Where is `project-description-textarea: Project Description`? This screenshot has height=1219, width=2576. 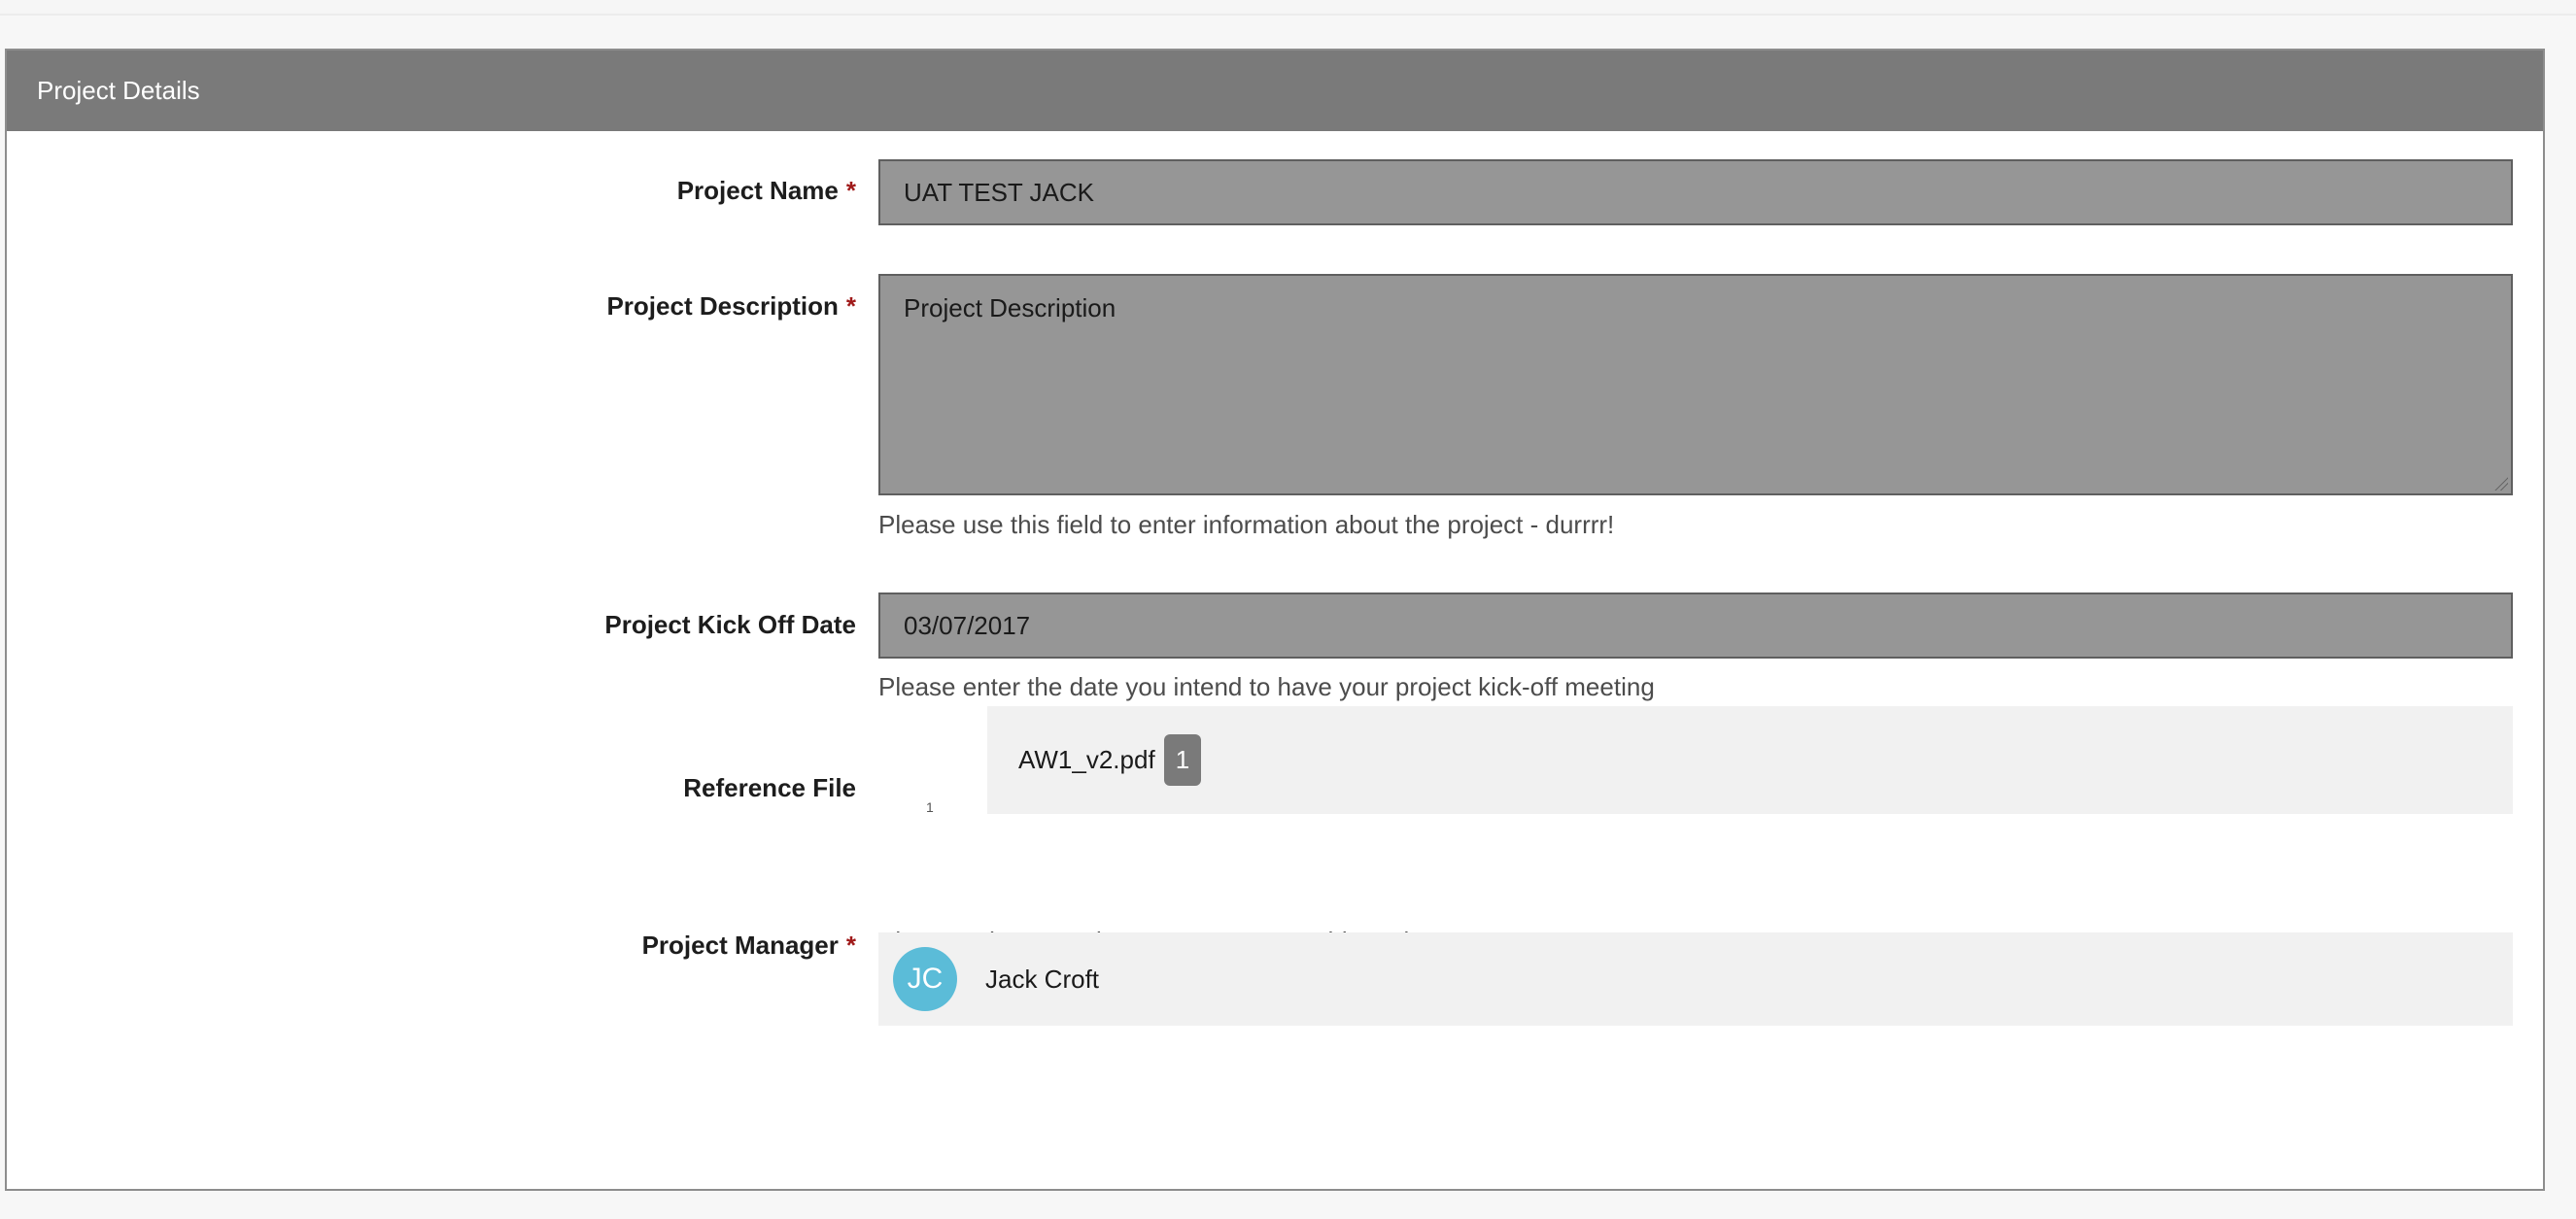 project-description-textarea: Project Description is located at coordinates (1695, 384).